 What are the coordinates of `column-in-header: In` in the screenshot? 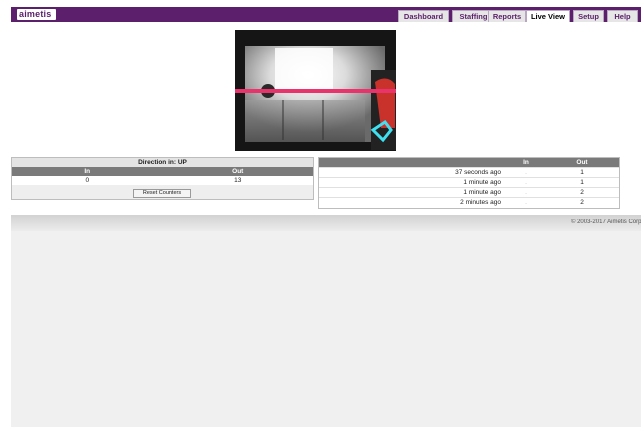 It's located at (87, 171).